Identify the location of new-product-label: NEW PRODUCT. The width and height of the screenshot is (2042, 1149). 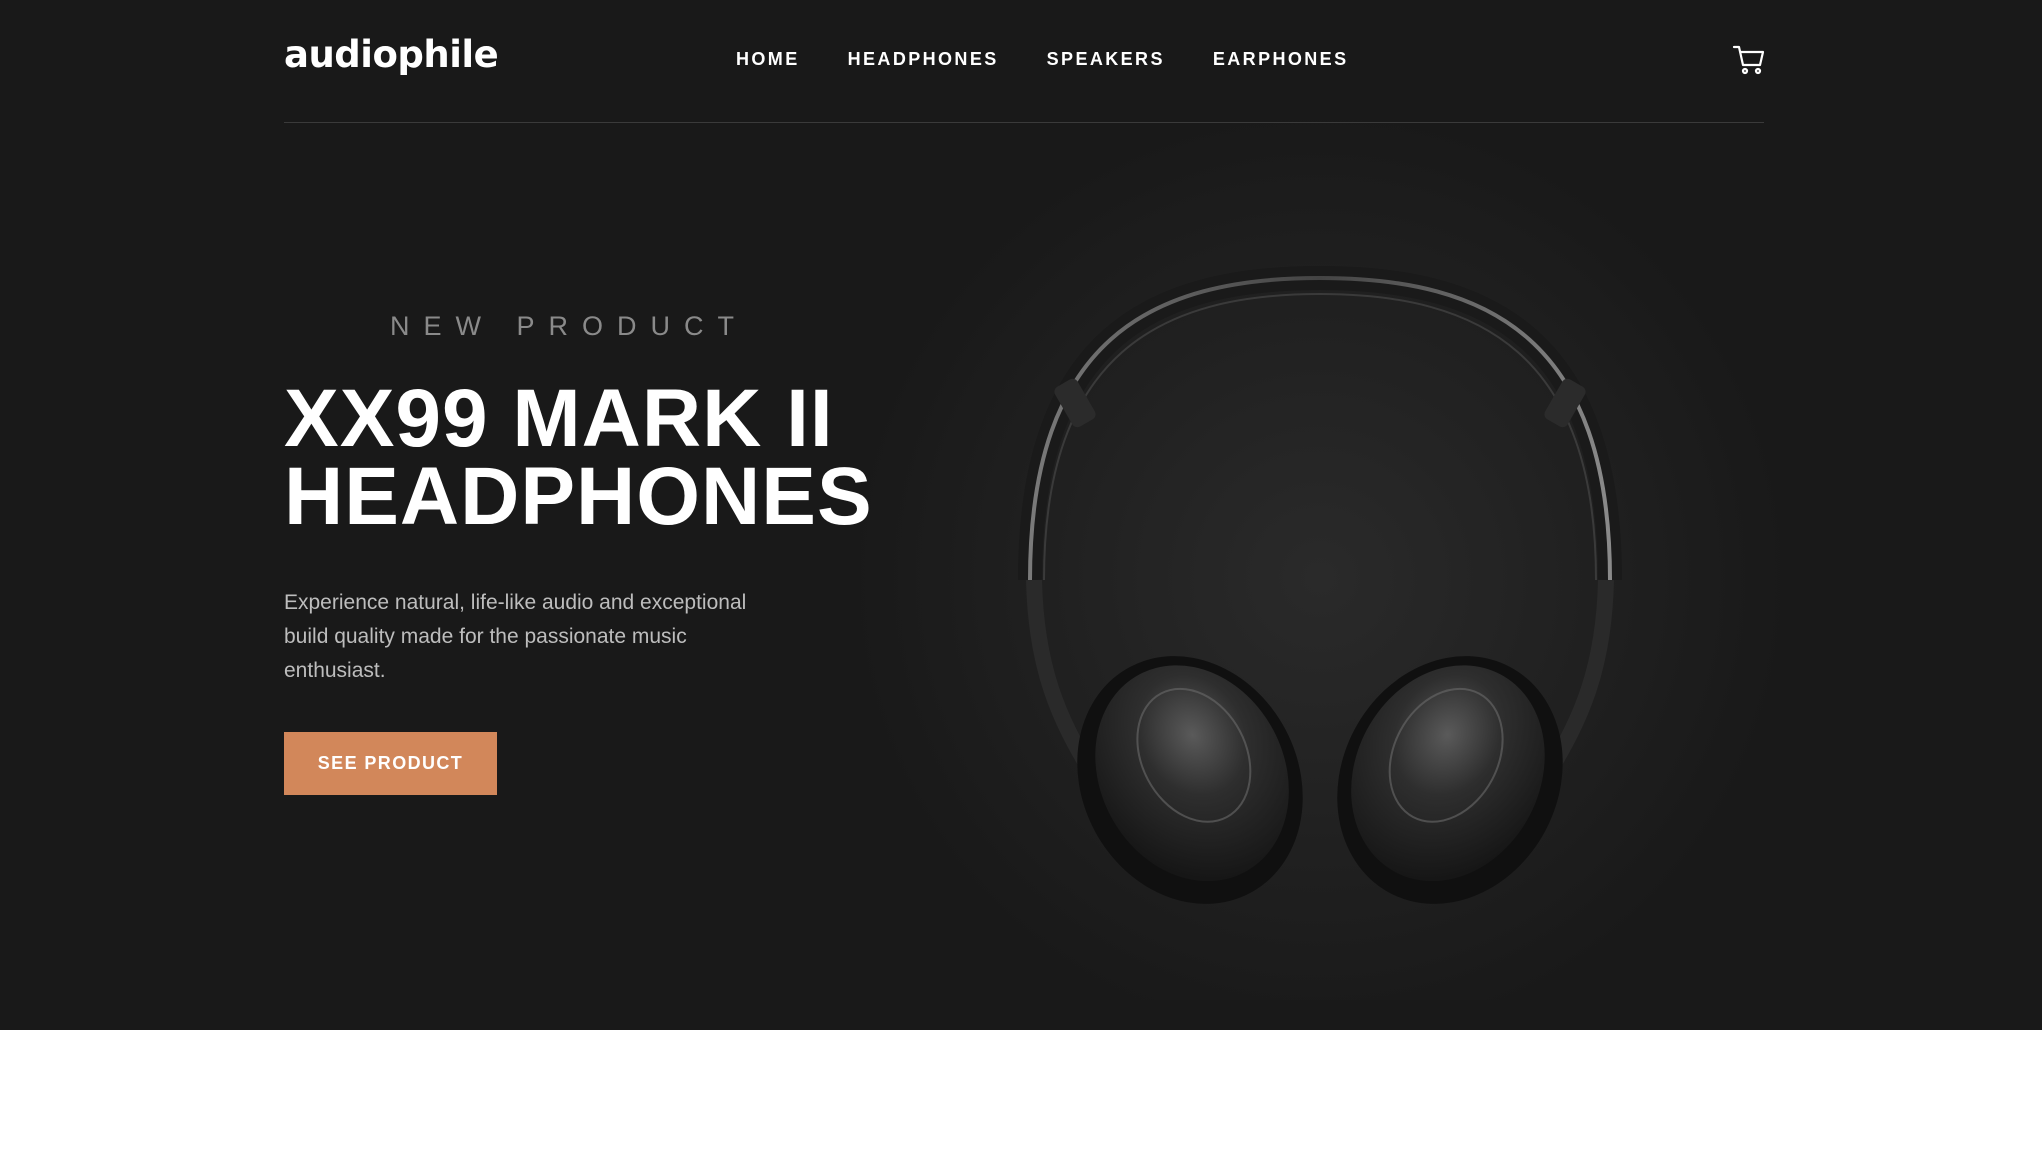
(569, 326).